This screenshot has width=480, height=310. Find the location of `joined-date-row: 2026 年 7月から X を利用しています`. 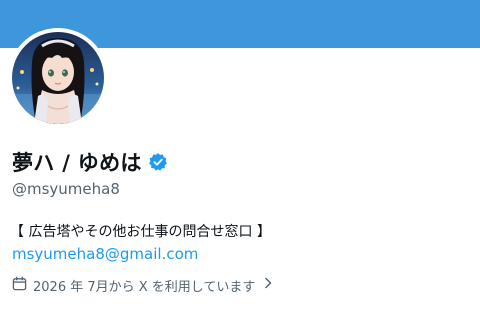

joined-date-row: 2026 年 7月から X を利用しています is located at coordinates (142, 285).